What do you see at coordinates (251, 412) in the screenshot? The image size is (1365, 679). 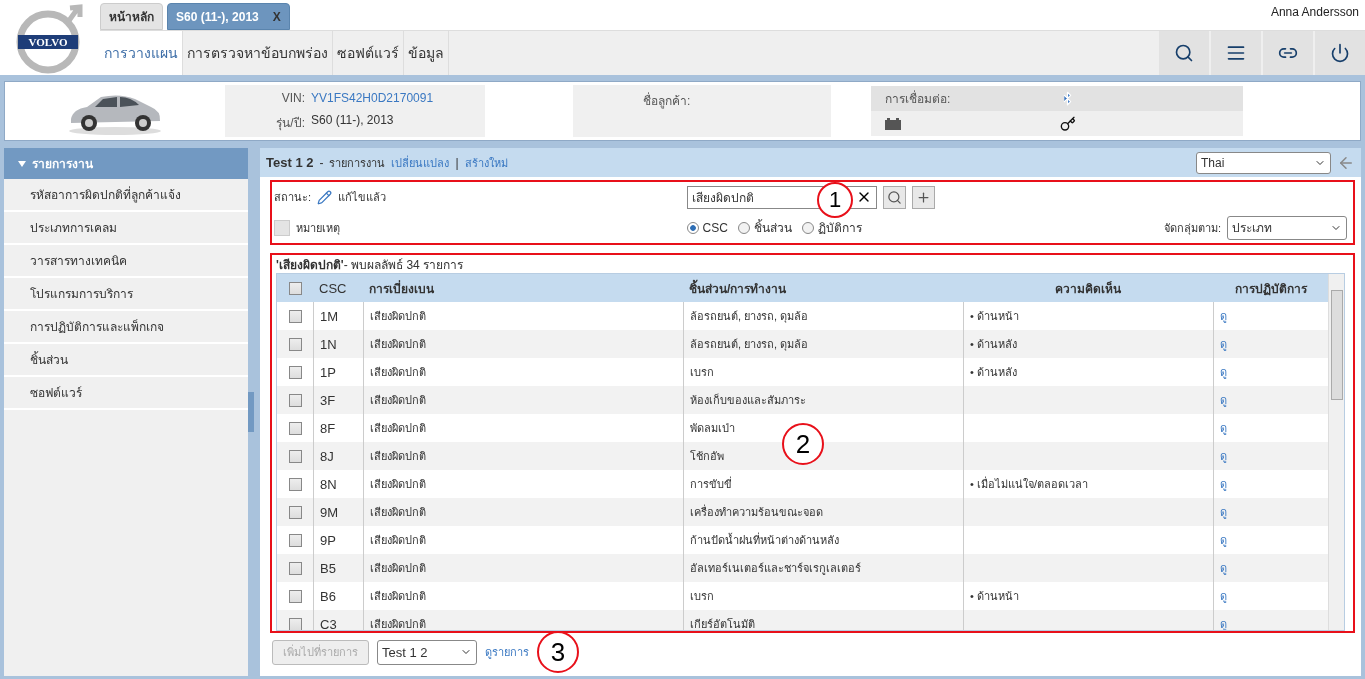 I see `collapse-handle` at bounding box center [251, 412].